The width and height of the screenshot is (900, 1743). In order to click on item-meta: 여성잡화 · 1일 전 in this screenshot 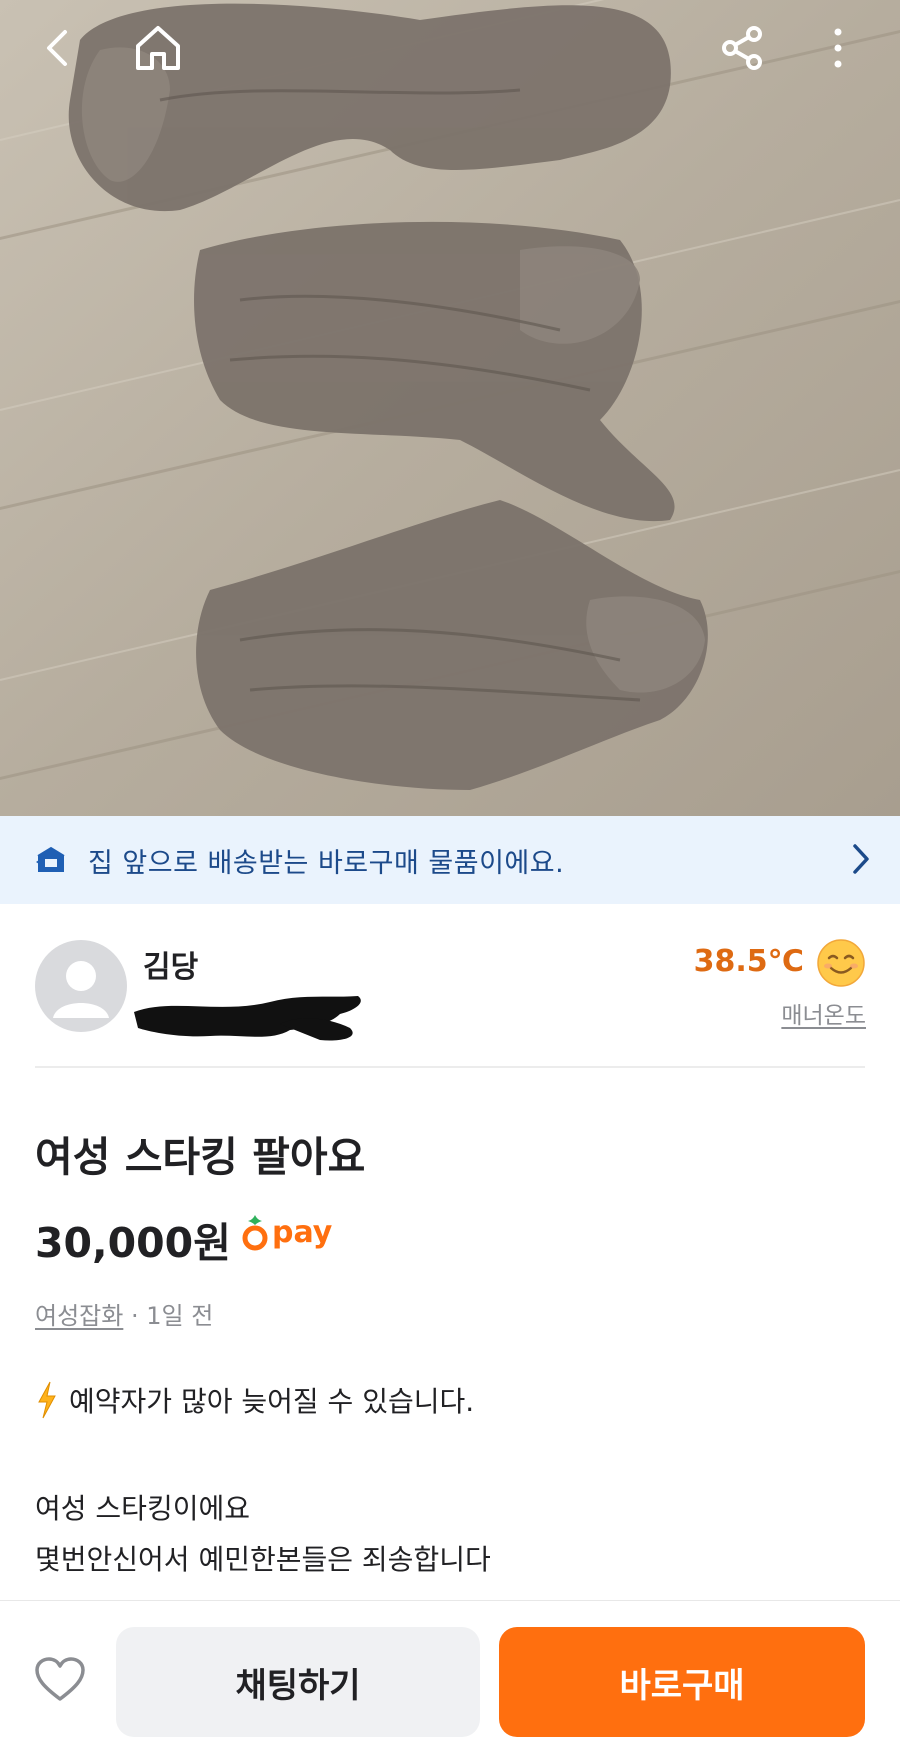, I will do `click(124, 1313)`.